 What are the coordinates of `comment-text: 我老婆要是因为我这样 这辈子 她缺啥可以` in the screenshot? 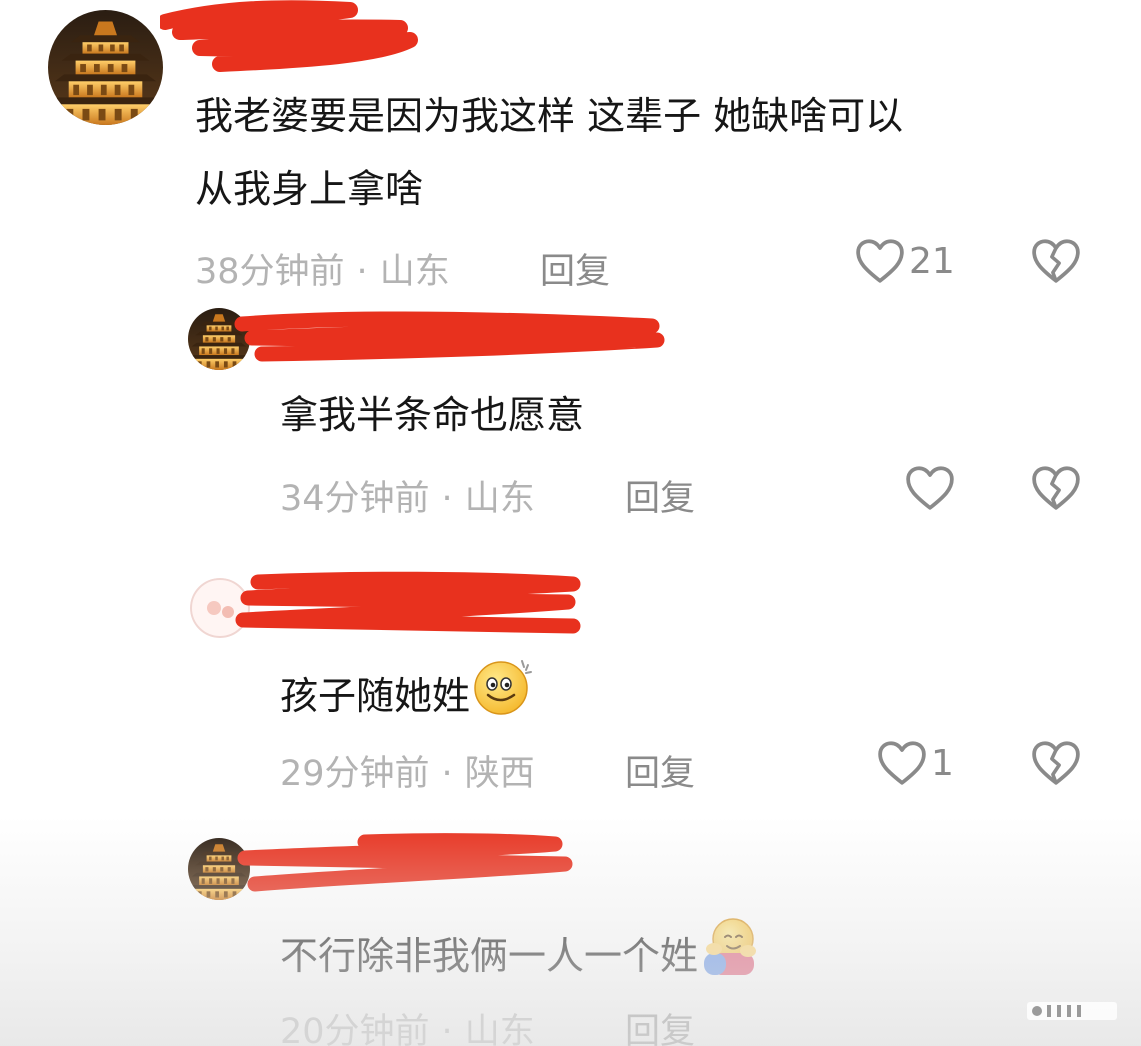 It's located at (549, 116).